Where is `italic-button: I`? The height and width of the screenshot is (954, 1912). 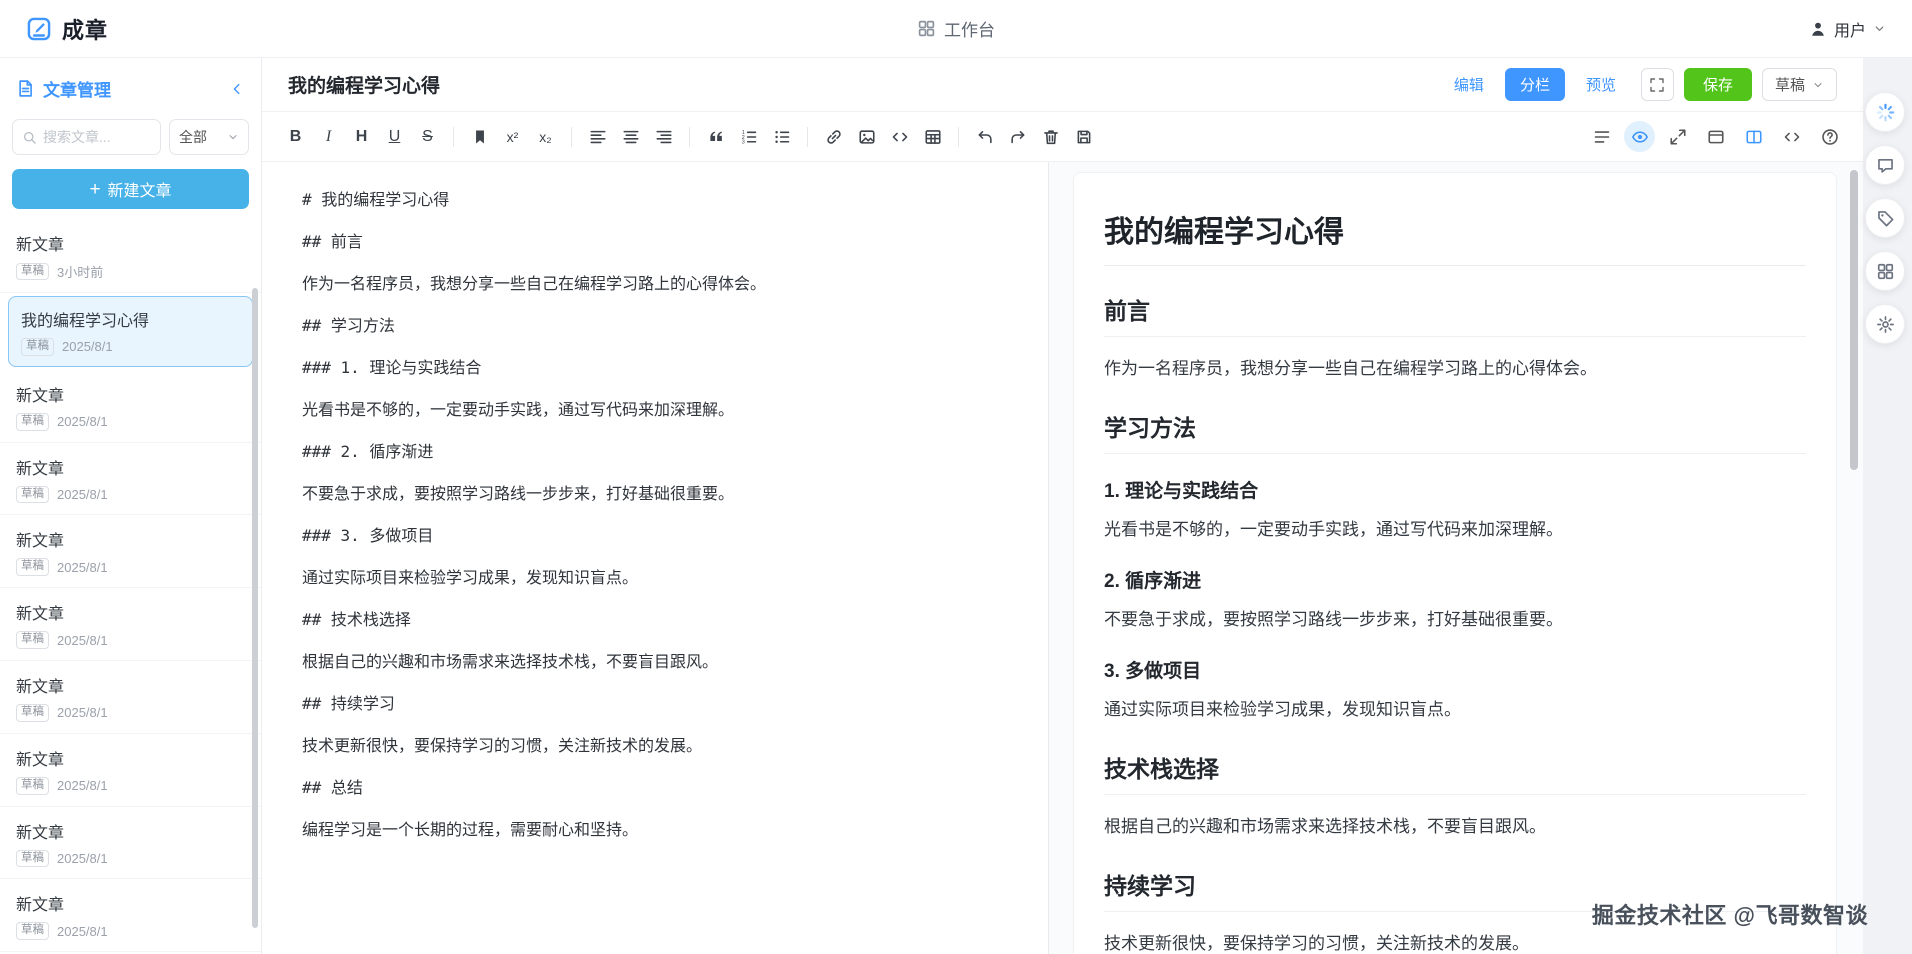
italic-button: I is located at coordinates (328, 136).